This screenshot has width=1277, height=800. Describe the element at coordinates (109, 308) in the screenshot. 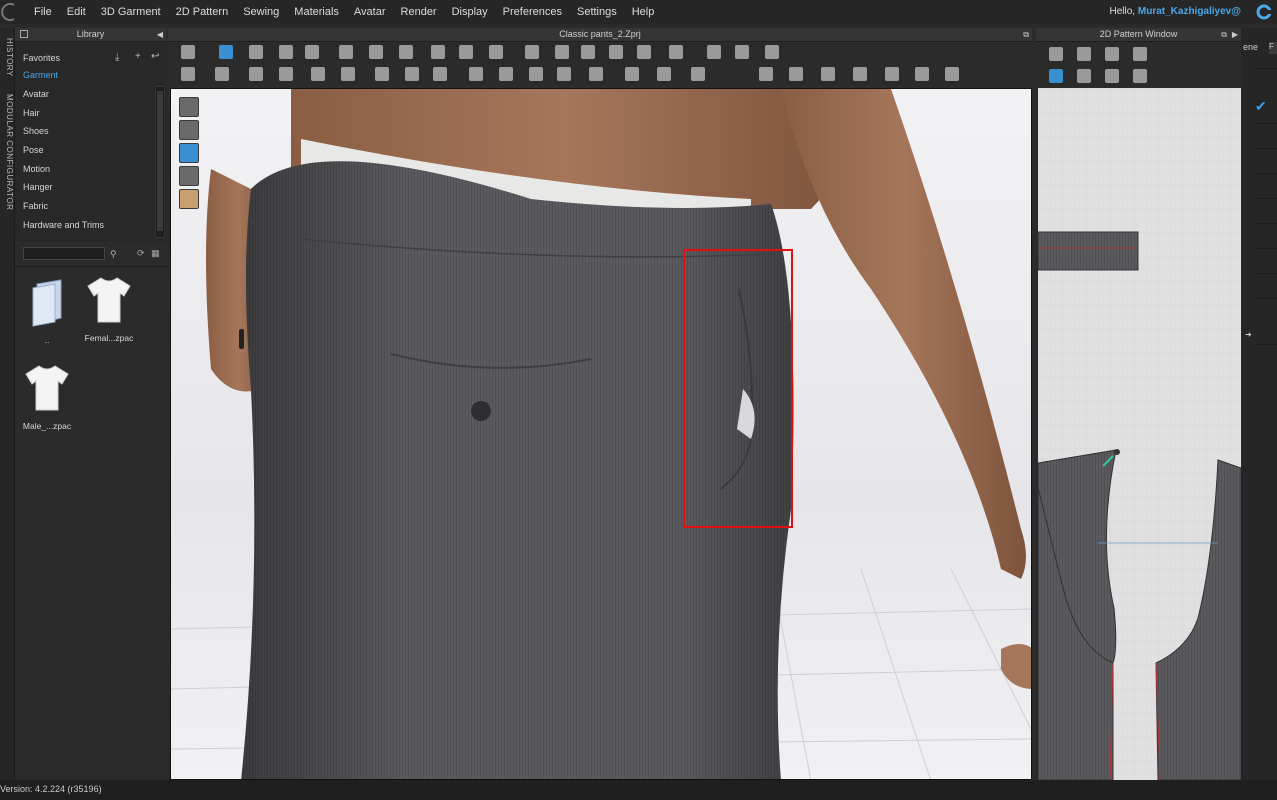

I see `thumbnail-female-tshirt: Femal...zpac` at that location.